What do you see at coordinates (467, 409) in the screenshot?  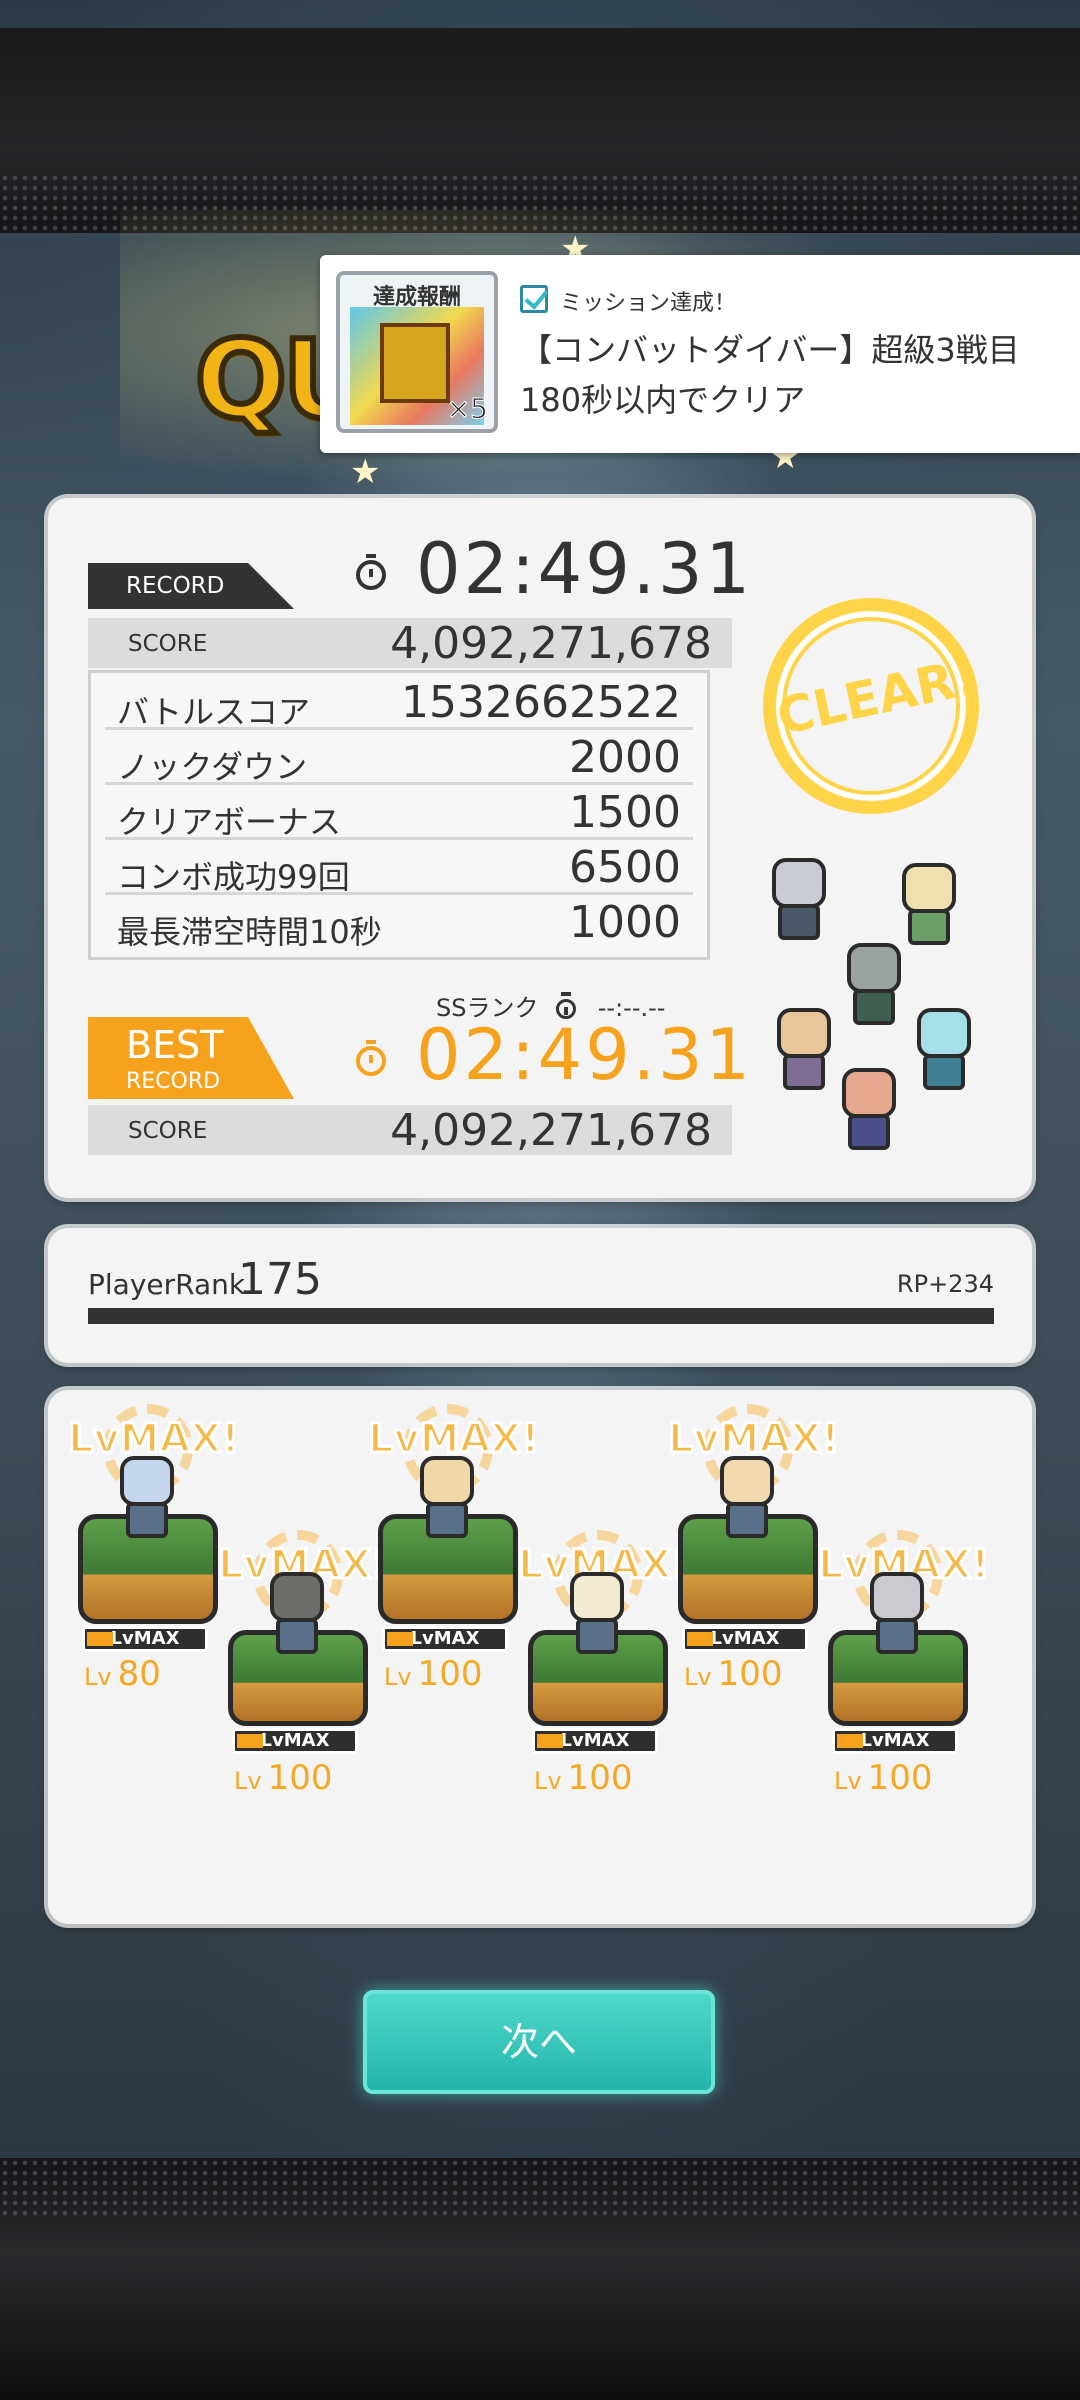 I see `reward-count: ×5` at bounding box center [467, 409].